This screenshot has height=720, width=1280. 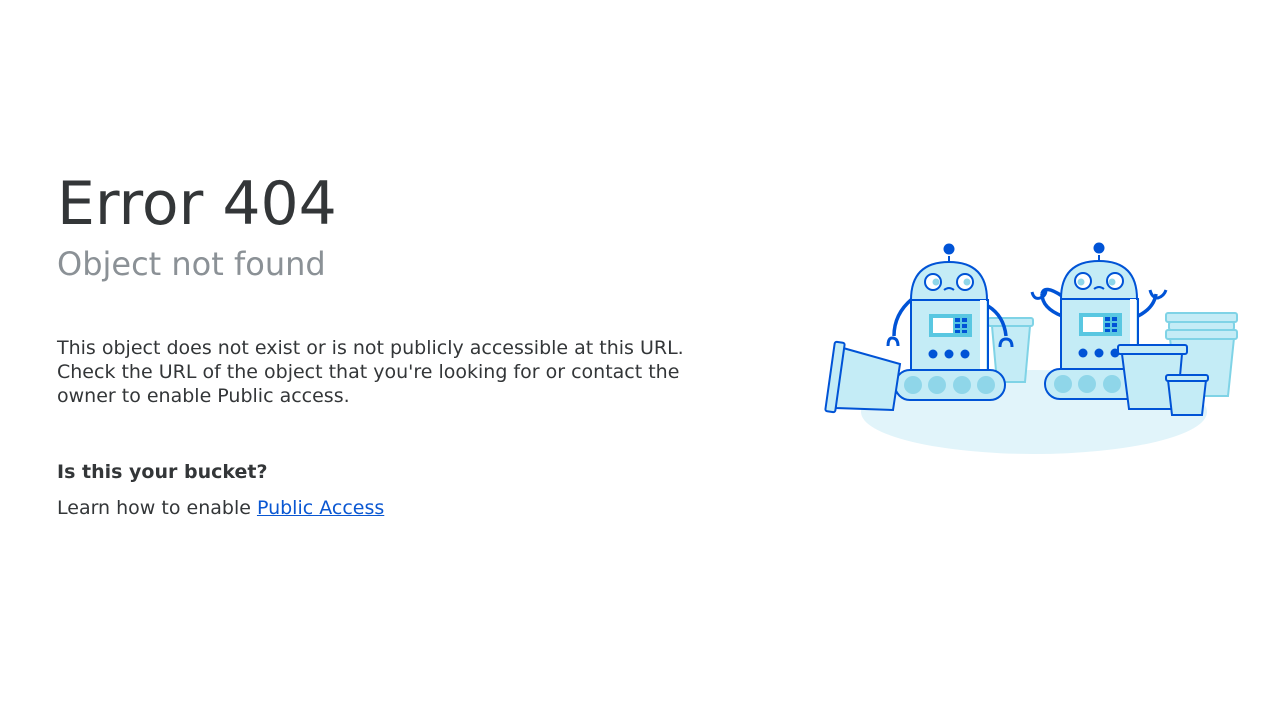 What do you see at coordinates (157, 508) in the screenshot?
I see `learn-prefix: Learn how to enable` at bounding box center [157, 508].